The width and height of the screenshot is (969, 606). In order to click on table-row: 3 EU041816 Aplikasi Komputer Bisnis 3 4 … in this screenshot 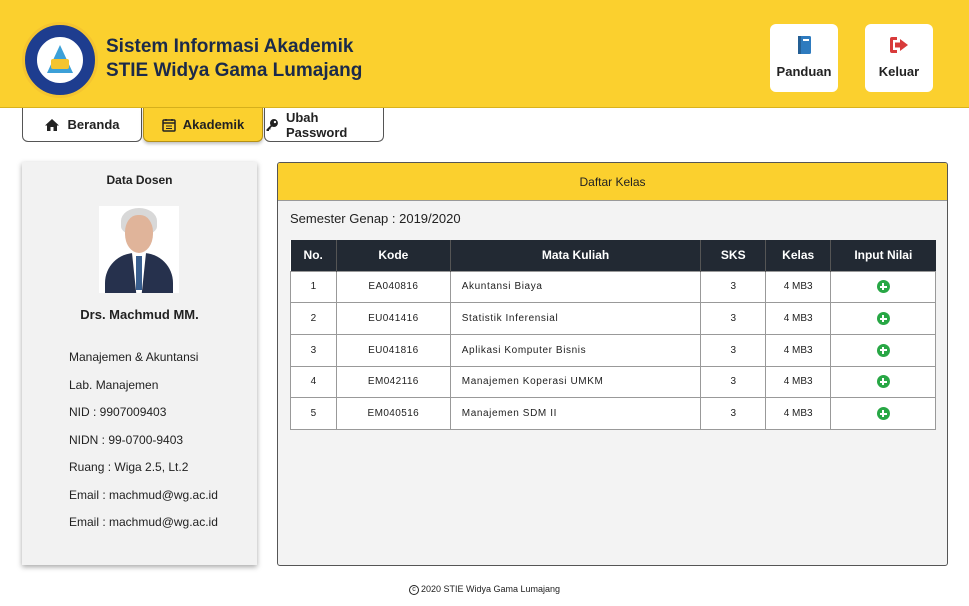, I will do `click(613, 350)`.